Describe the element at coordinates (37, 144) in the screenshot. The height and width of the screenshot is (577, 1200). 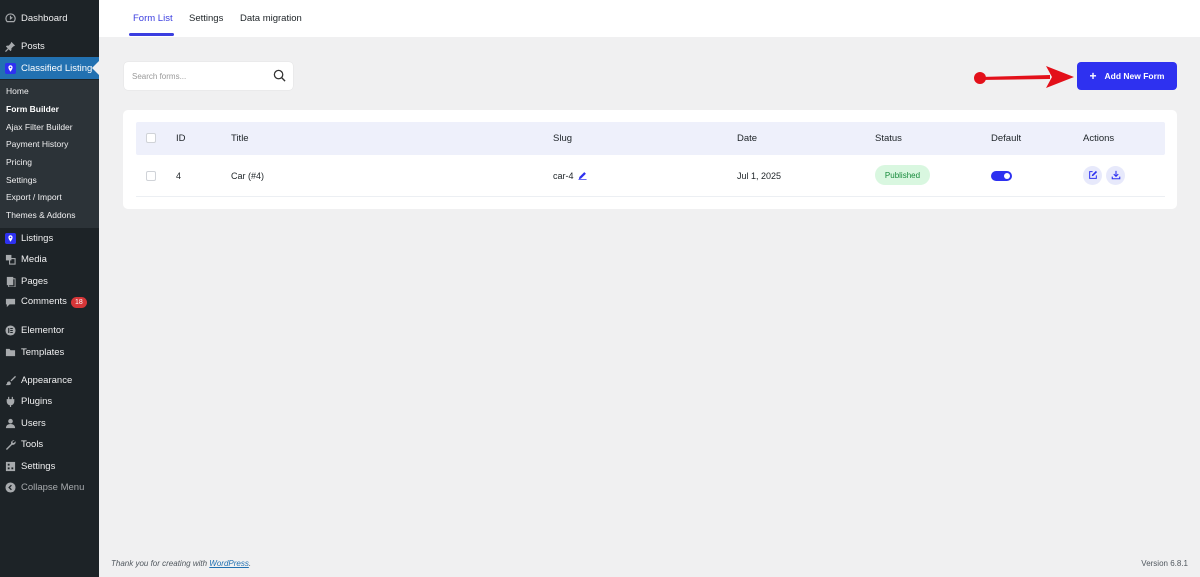
I see `submenu-payment-history: Payment History` at that location.